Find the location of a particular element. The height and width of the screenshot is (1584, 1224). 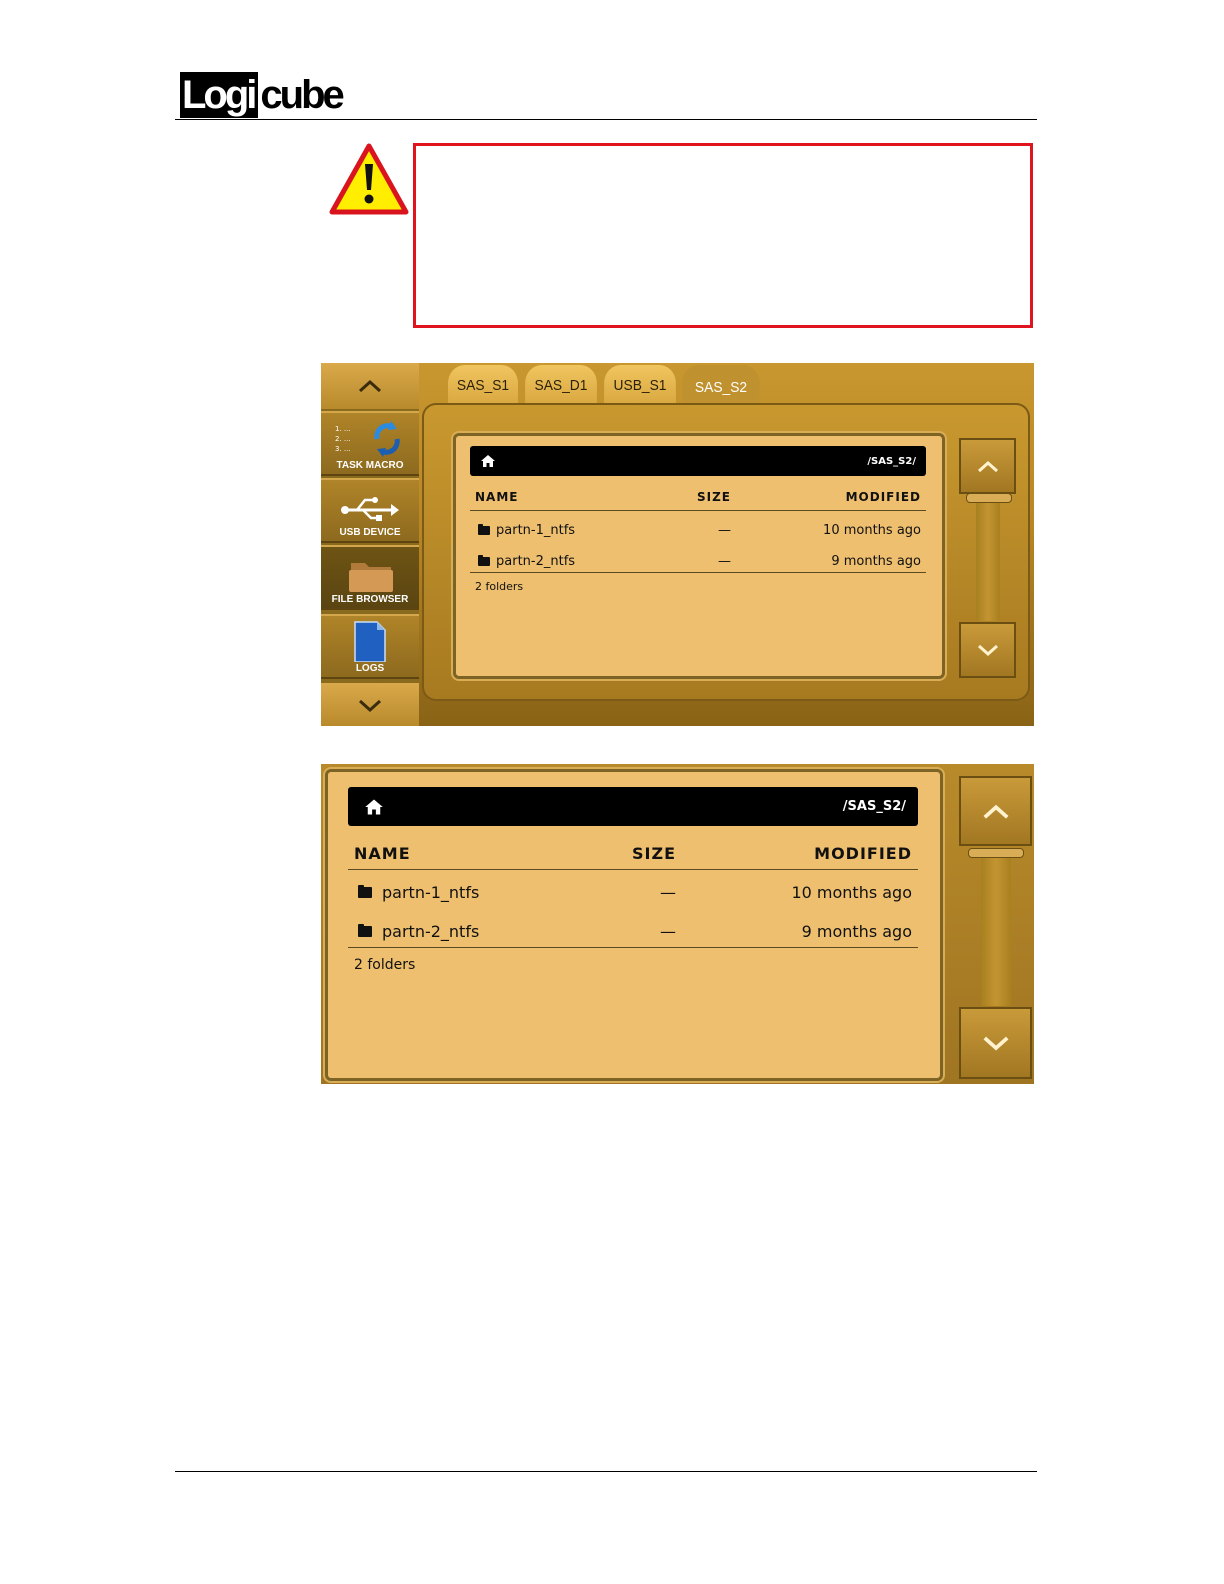

tab-label: SAS_D1 is located at coordinates (561, 385).